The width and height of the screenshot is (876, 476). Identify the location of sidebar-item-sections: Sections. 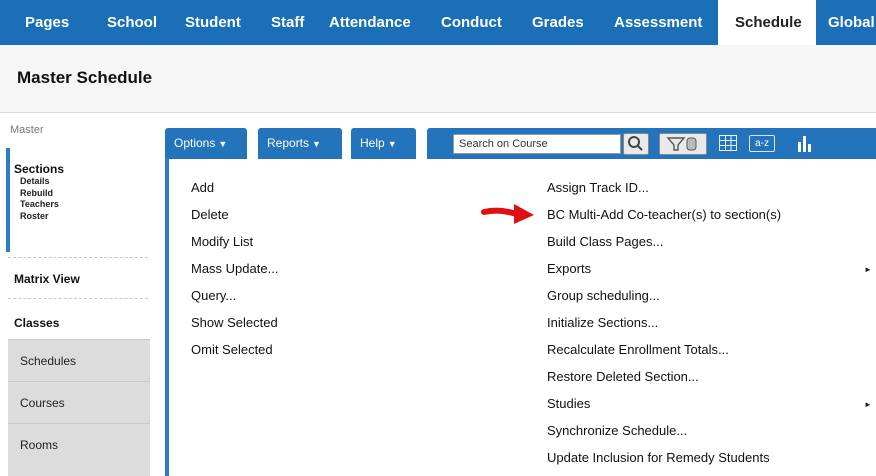
(81, 169).